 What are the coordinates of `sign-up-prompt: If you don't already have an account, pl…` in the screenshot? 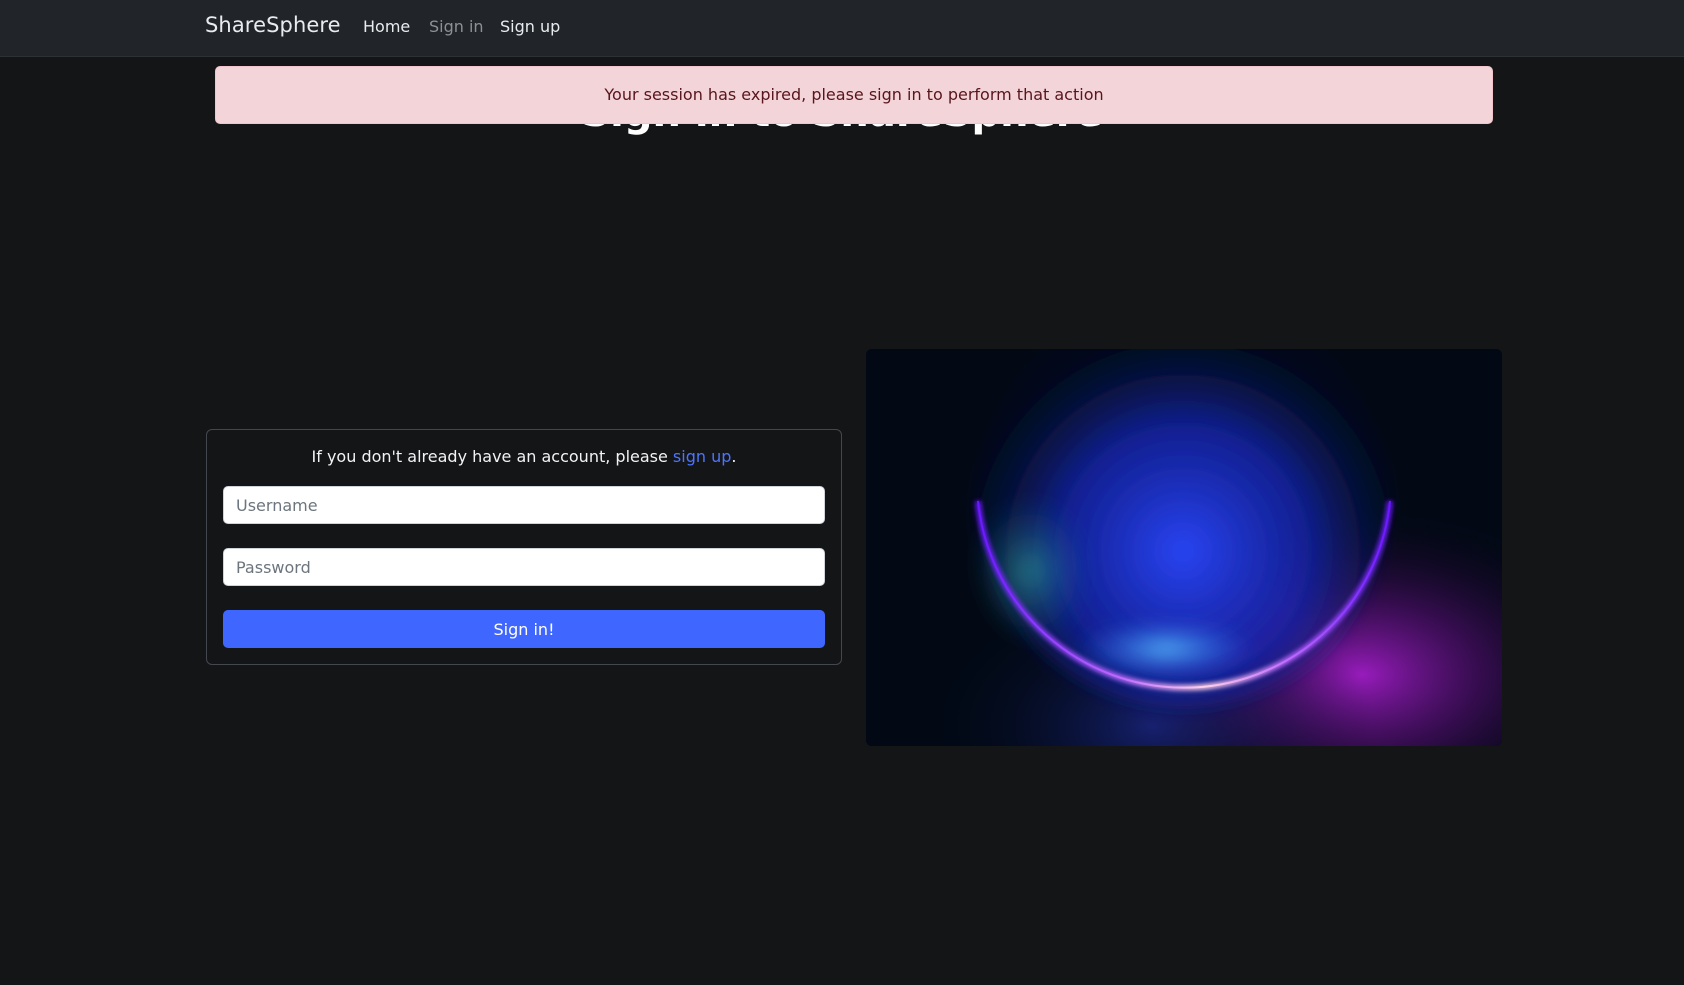 It's located at (524, 456).